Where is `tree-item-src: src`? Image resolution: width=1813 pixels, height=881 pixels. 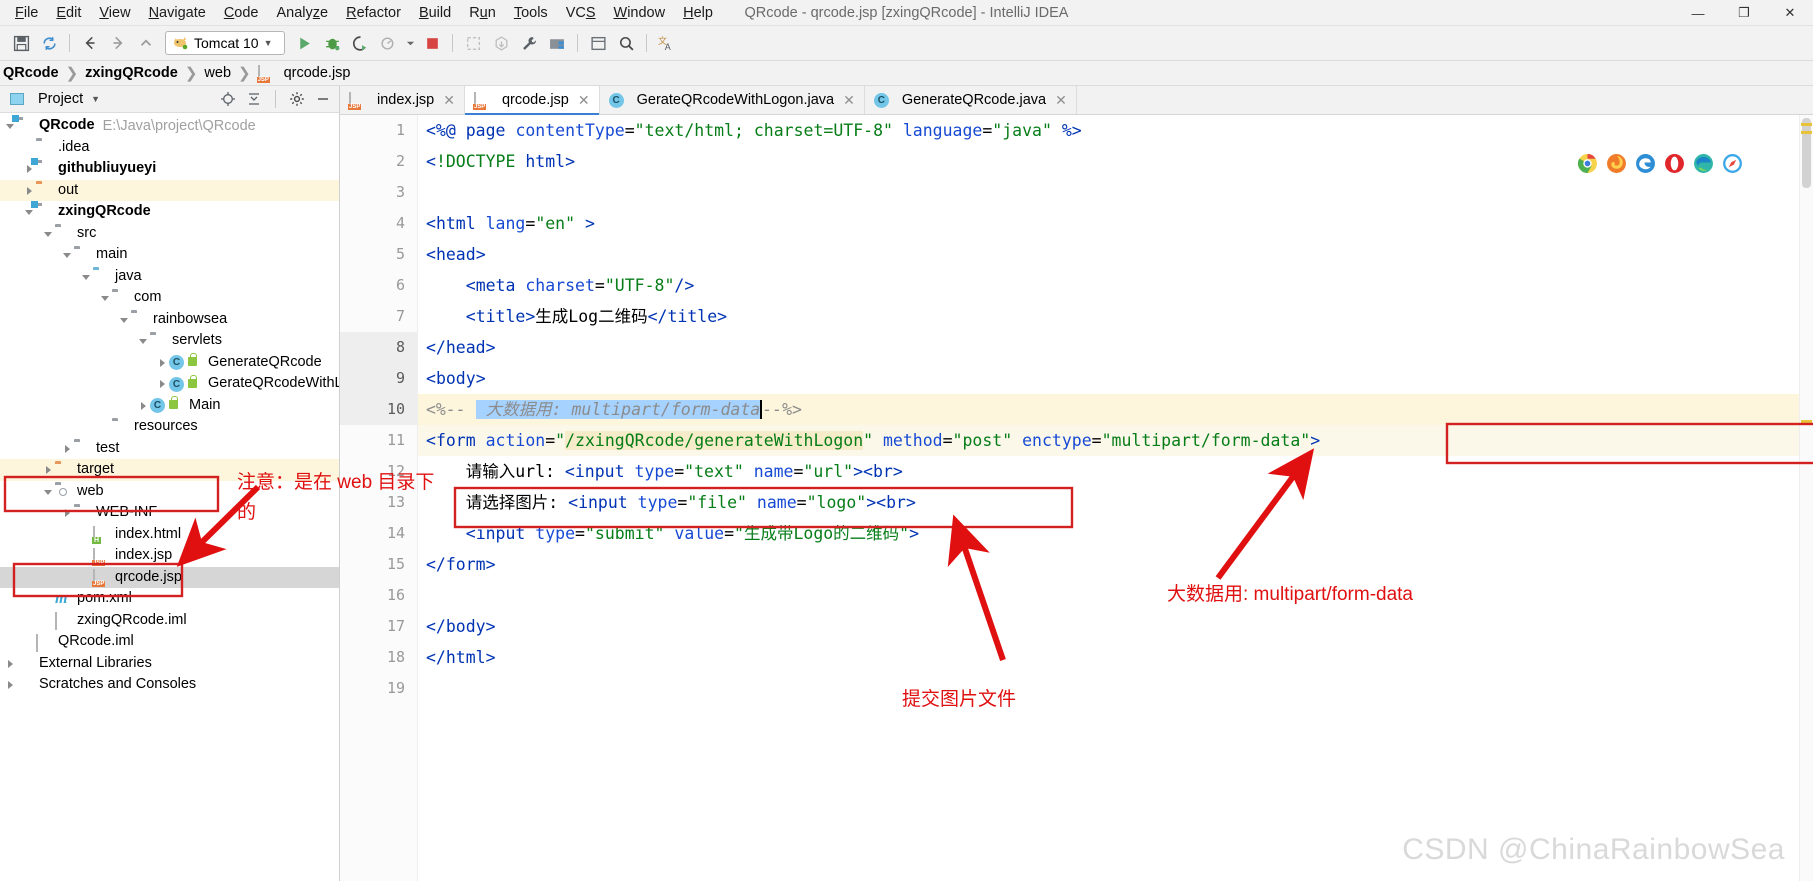
tree-item-src: src is located at coordinates (169, 234).